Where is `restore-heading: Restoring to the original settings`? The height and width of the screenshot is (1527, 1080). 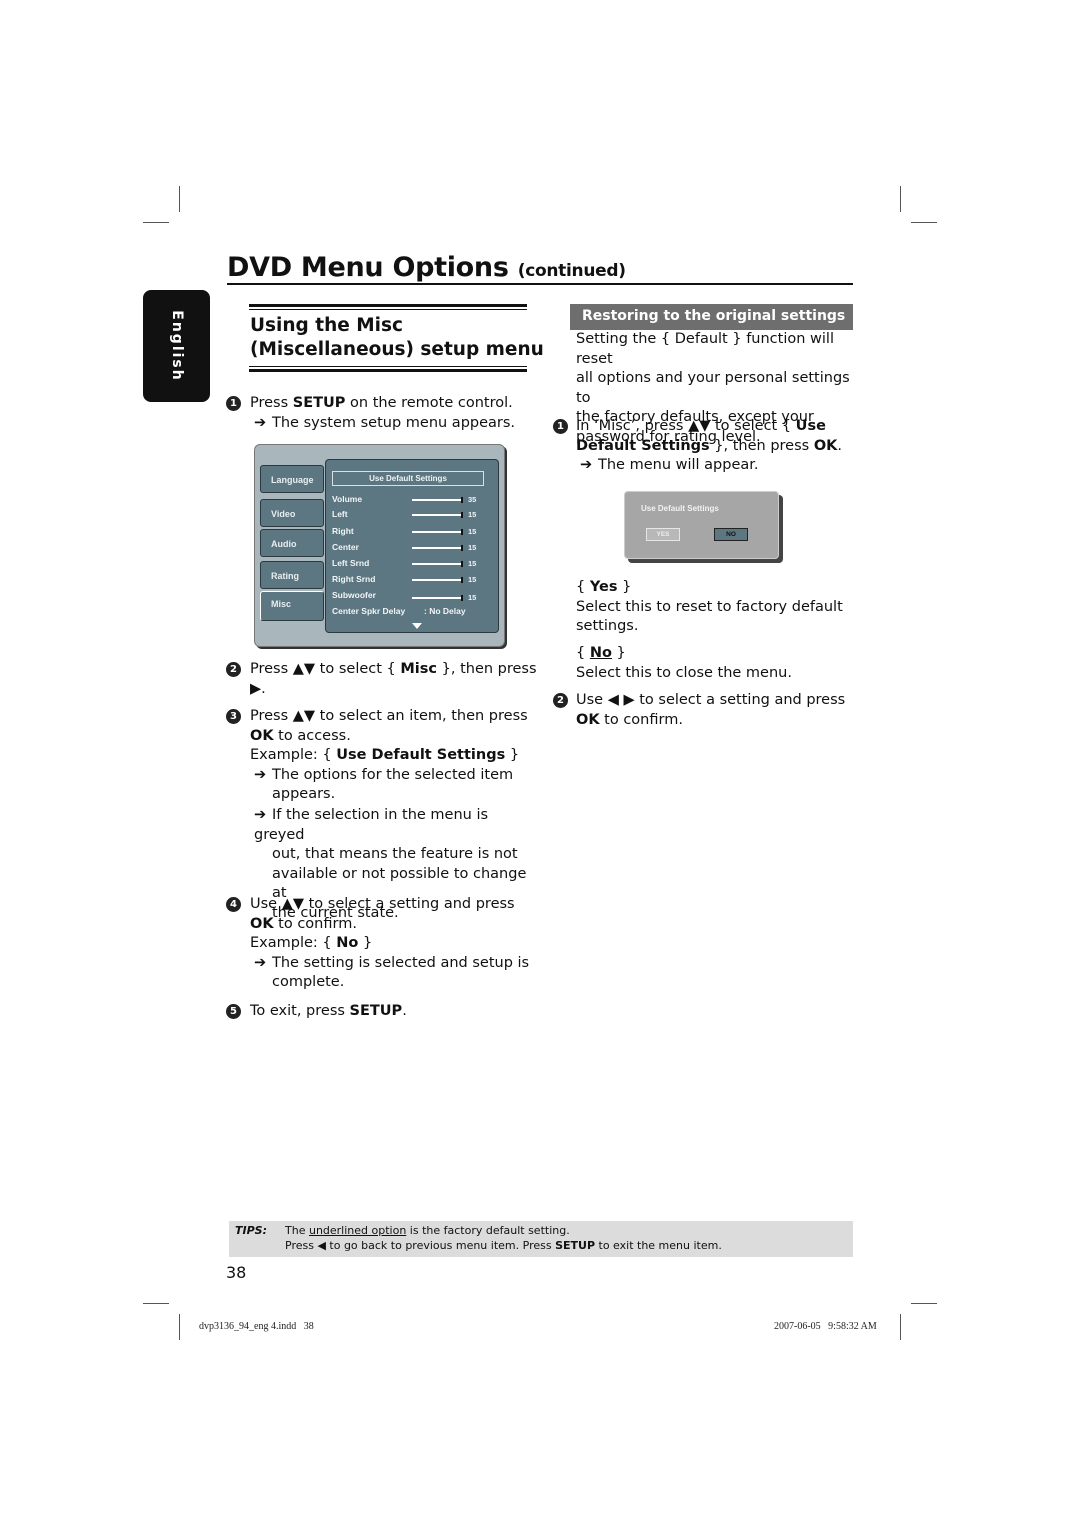
restore-heading: Restoring to the original settings is located at coordinates (711, 317).